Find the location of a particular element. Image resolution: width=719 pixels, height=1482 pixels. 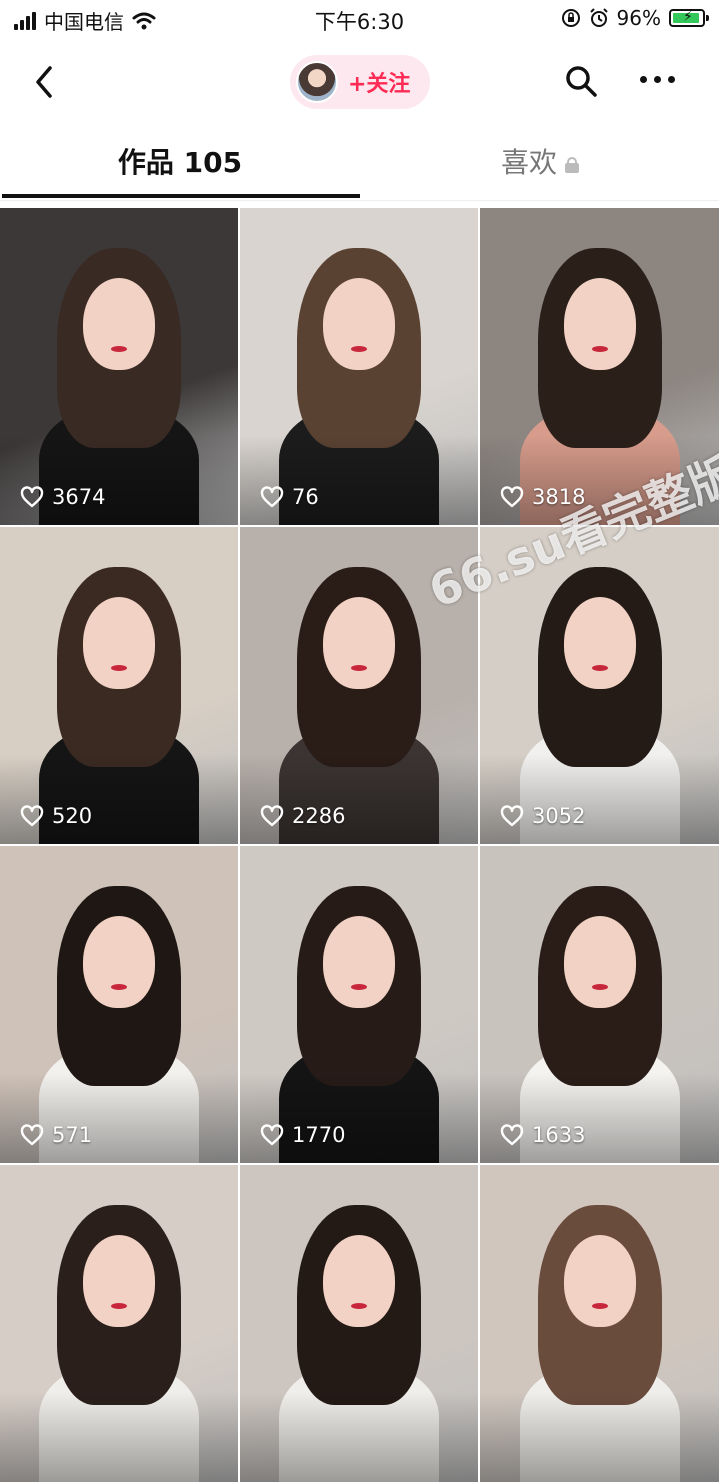

follow-button: +关注 is located at coordinates (360, 82).